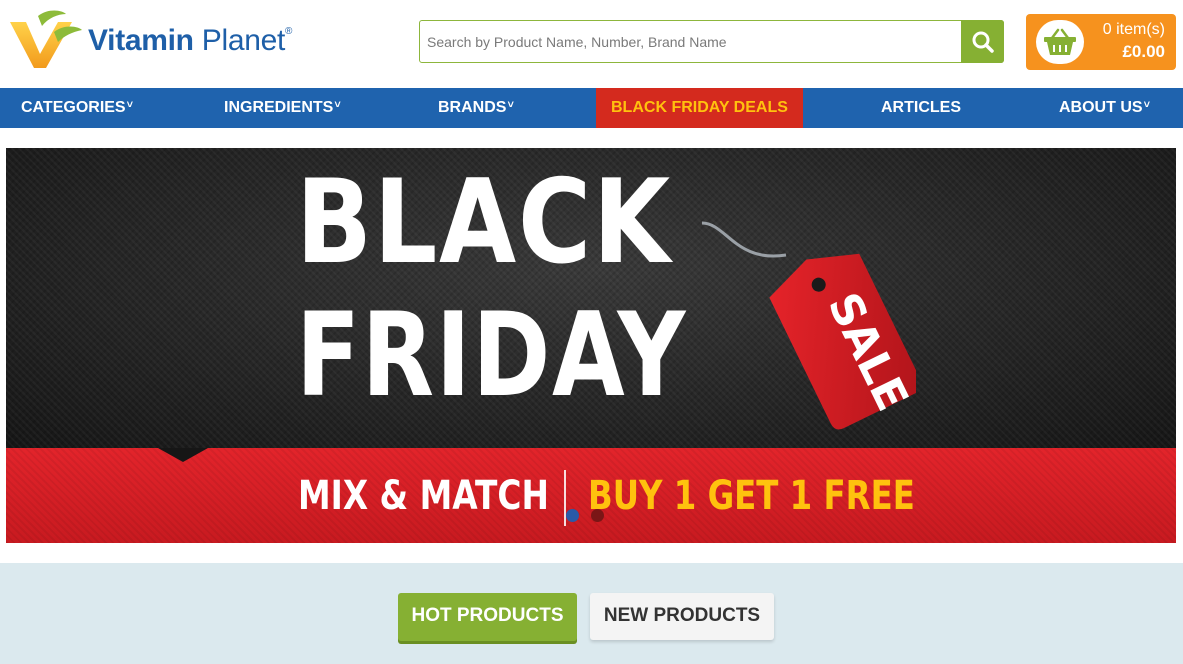  I want to click on logo-wordmark: Vitamin Planet®, so click(190, 40).